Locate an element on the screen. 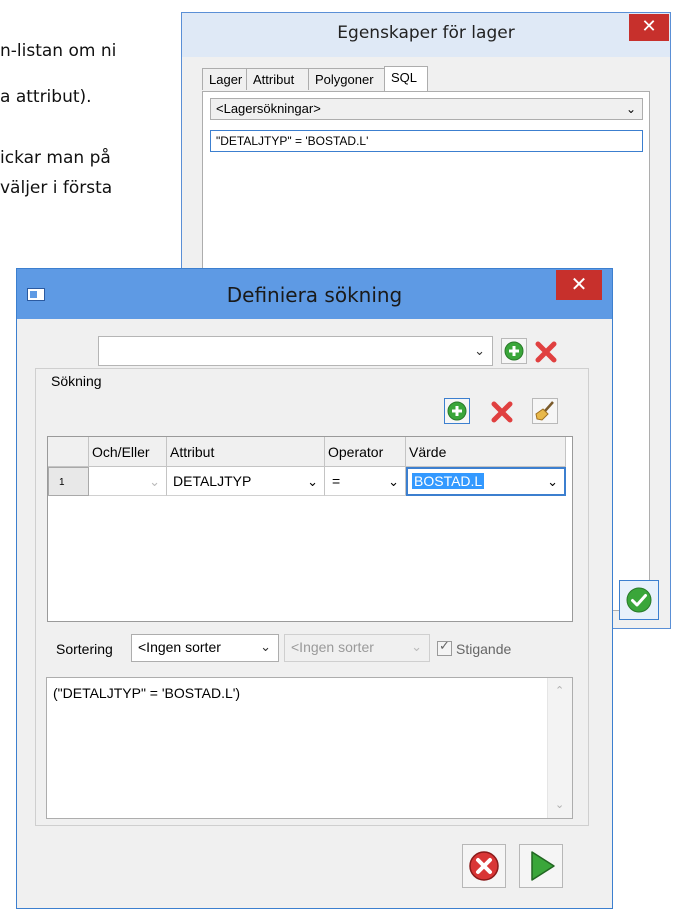  sort-field-dropdown: <Ingen sorter ⌄ is located at coordinates (205, 648).